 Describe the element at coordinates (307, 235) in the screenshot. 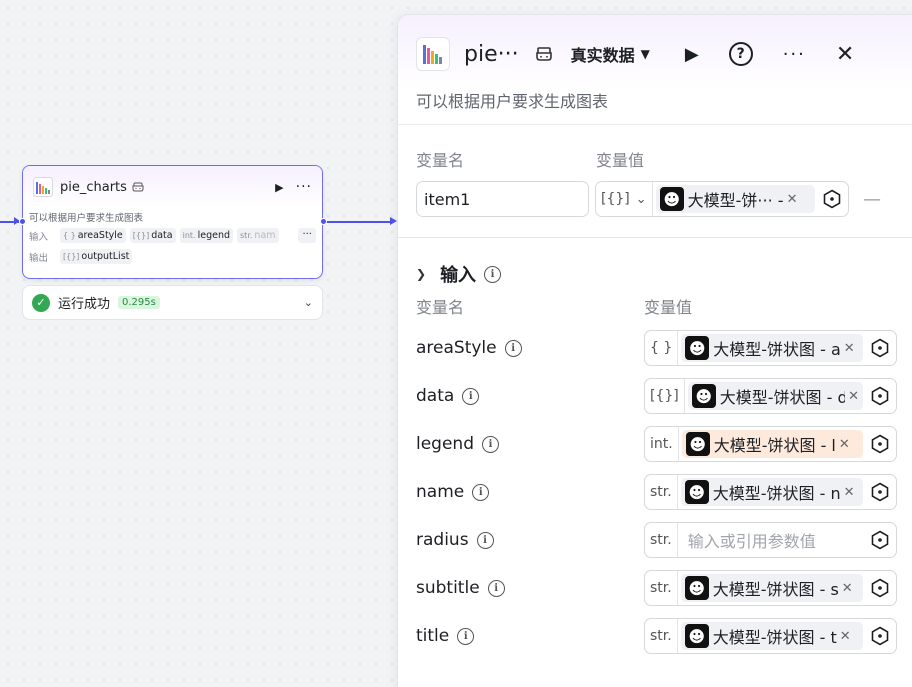

I see `node-inputs-more: ···` at that location.